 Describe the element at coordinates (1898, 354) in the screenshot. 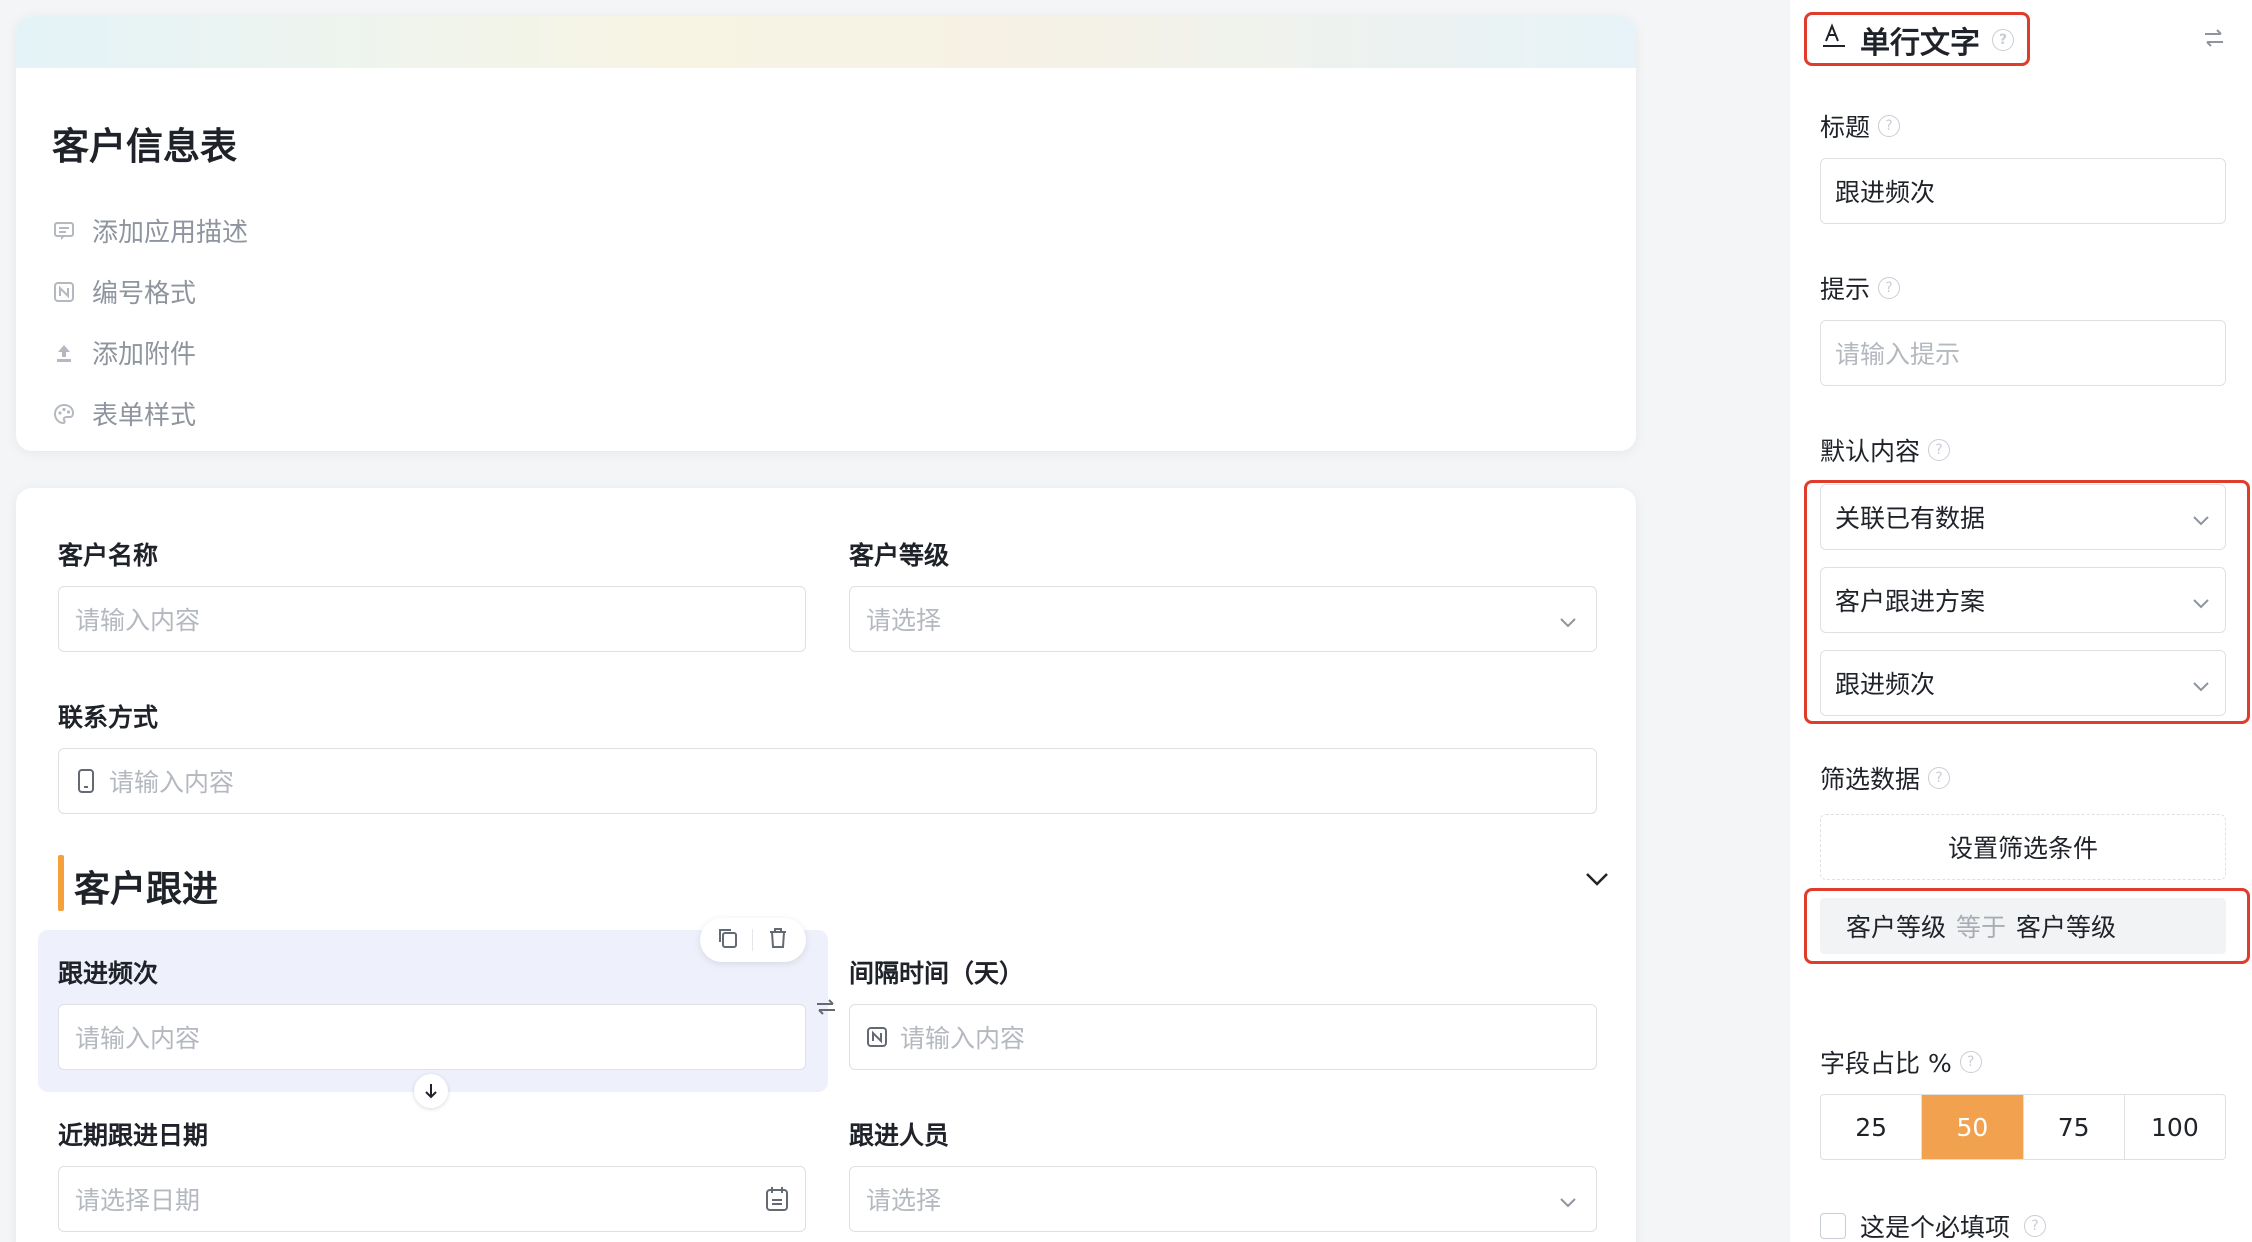

I see `hint-input-placeholder: 请输入提示` at that location.